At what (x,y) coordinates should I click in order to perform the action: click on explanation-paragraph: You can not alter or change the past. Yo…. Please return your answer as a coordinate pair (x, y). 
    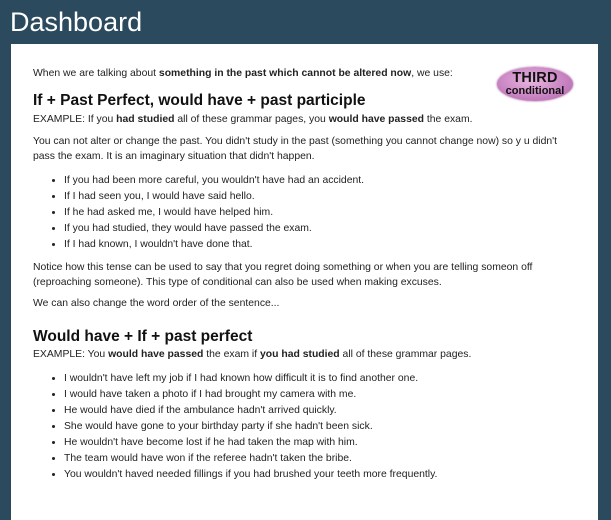
    Looking at the image, I should click on (295, 149).